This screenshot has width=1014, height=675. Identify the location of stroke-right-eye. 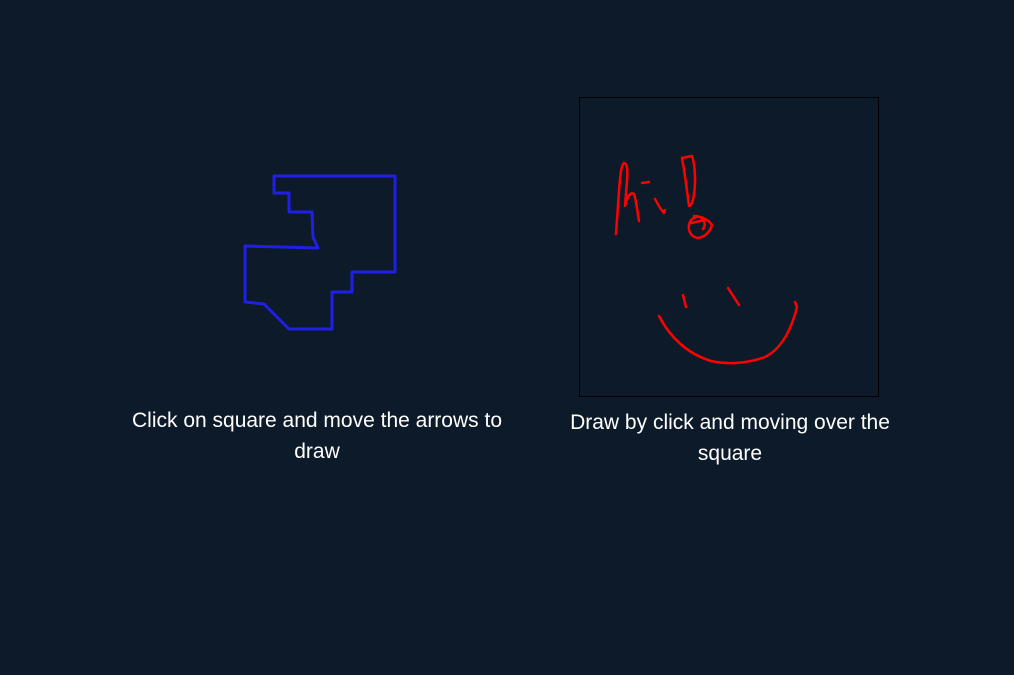
(733, 296).